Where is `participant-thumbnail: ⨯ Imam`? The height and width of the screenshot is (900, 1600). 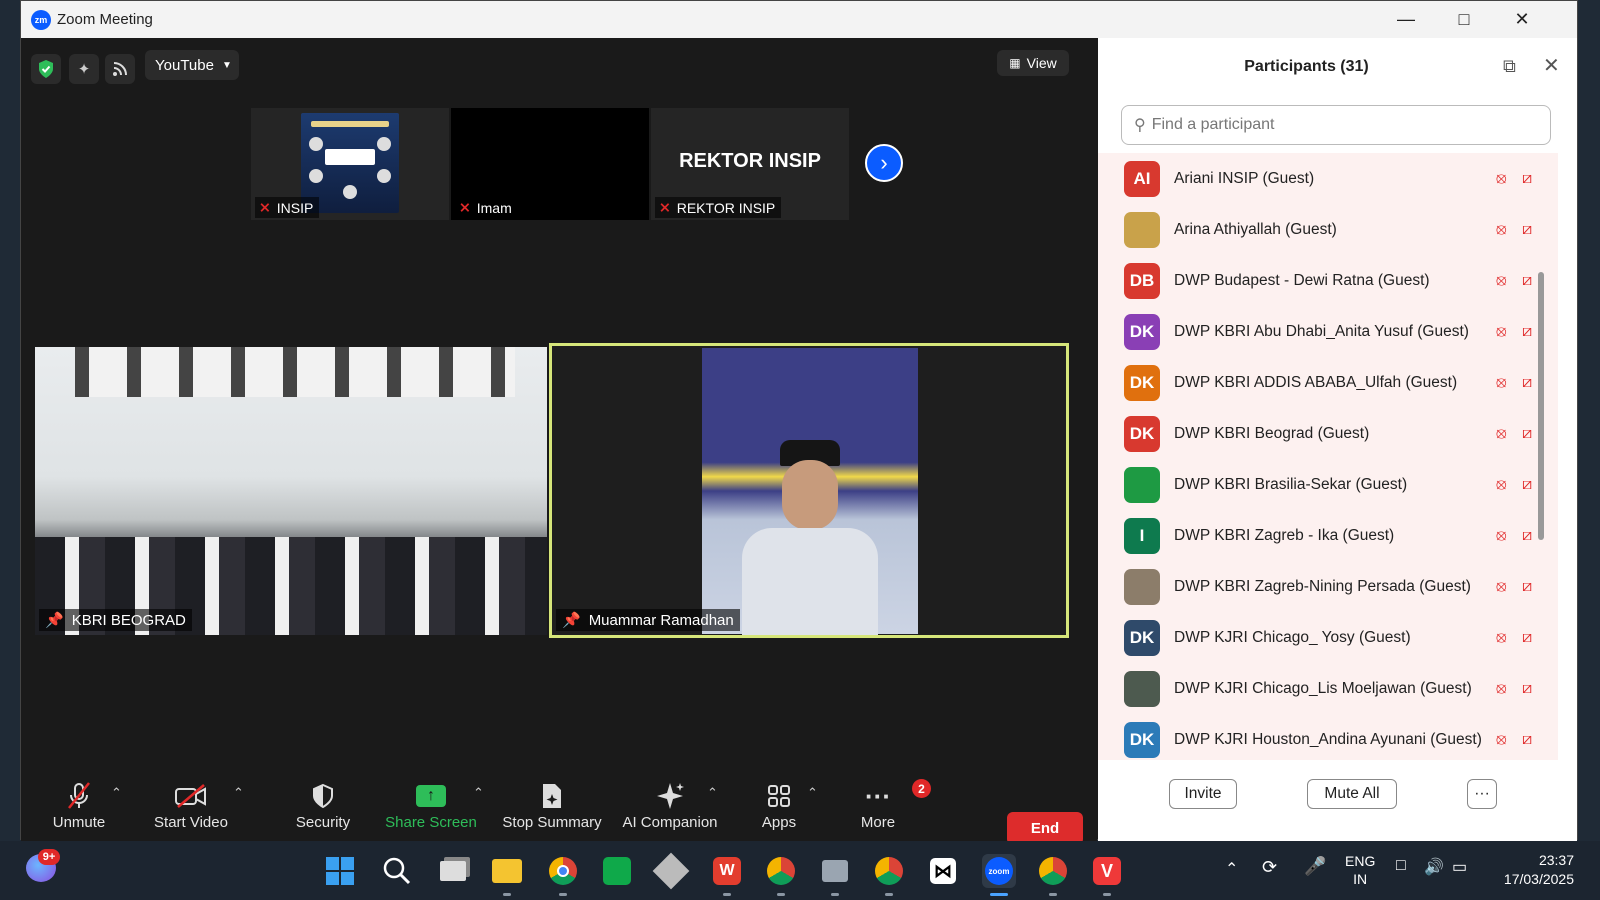 participant-thumbnail: ⨯ Imam is located at coordinates (550, 164).